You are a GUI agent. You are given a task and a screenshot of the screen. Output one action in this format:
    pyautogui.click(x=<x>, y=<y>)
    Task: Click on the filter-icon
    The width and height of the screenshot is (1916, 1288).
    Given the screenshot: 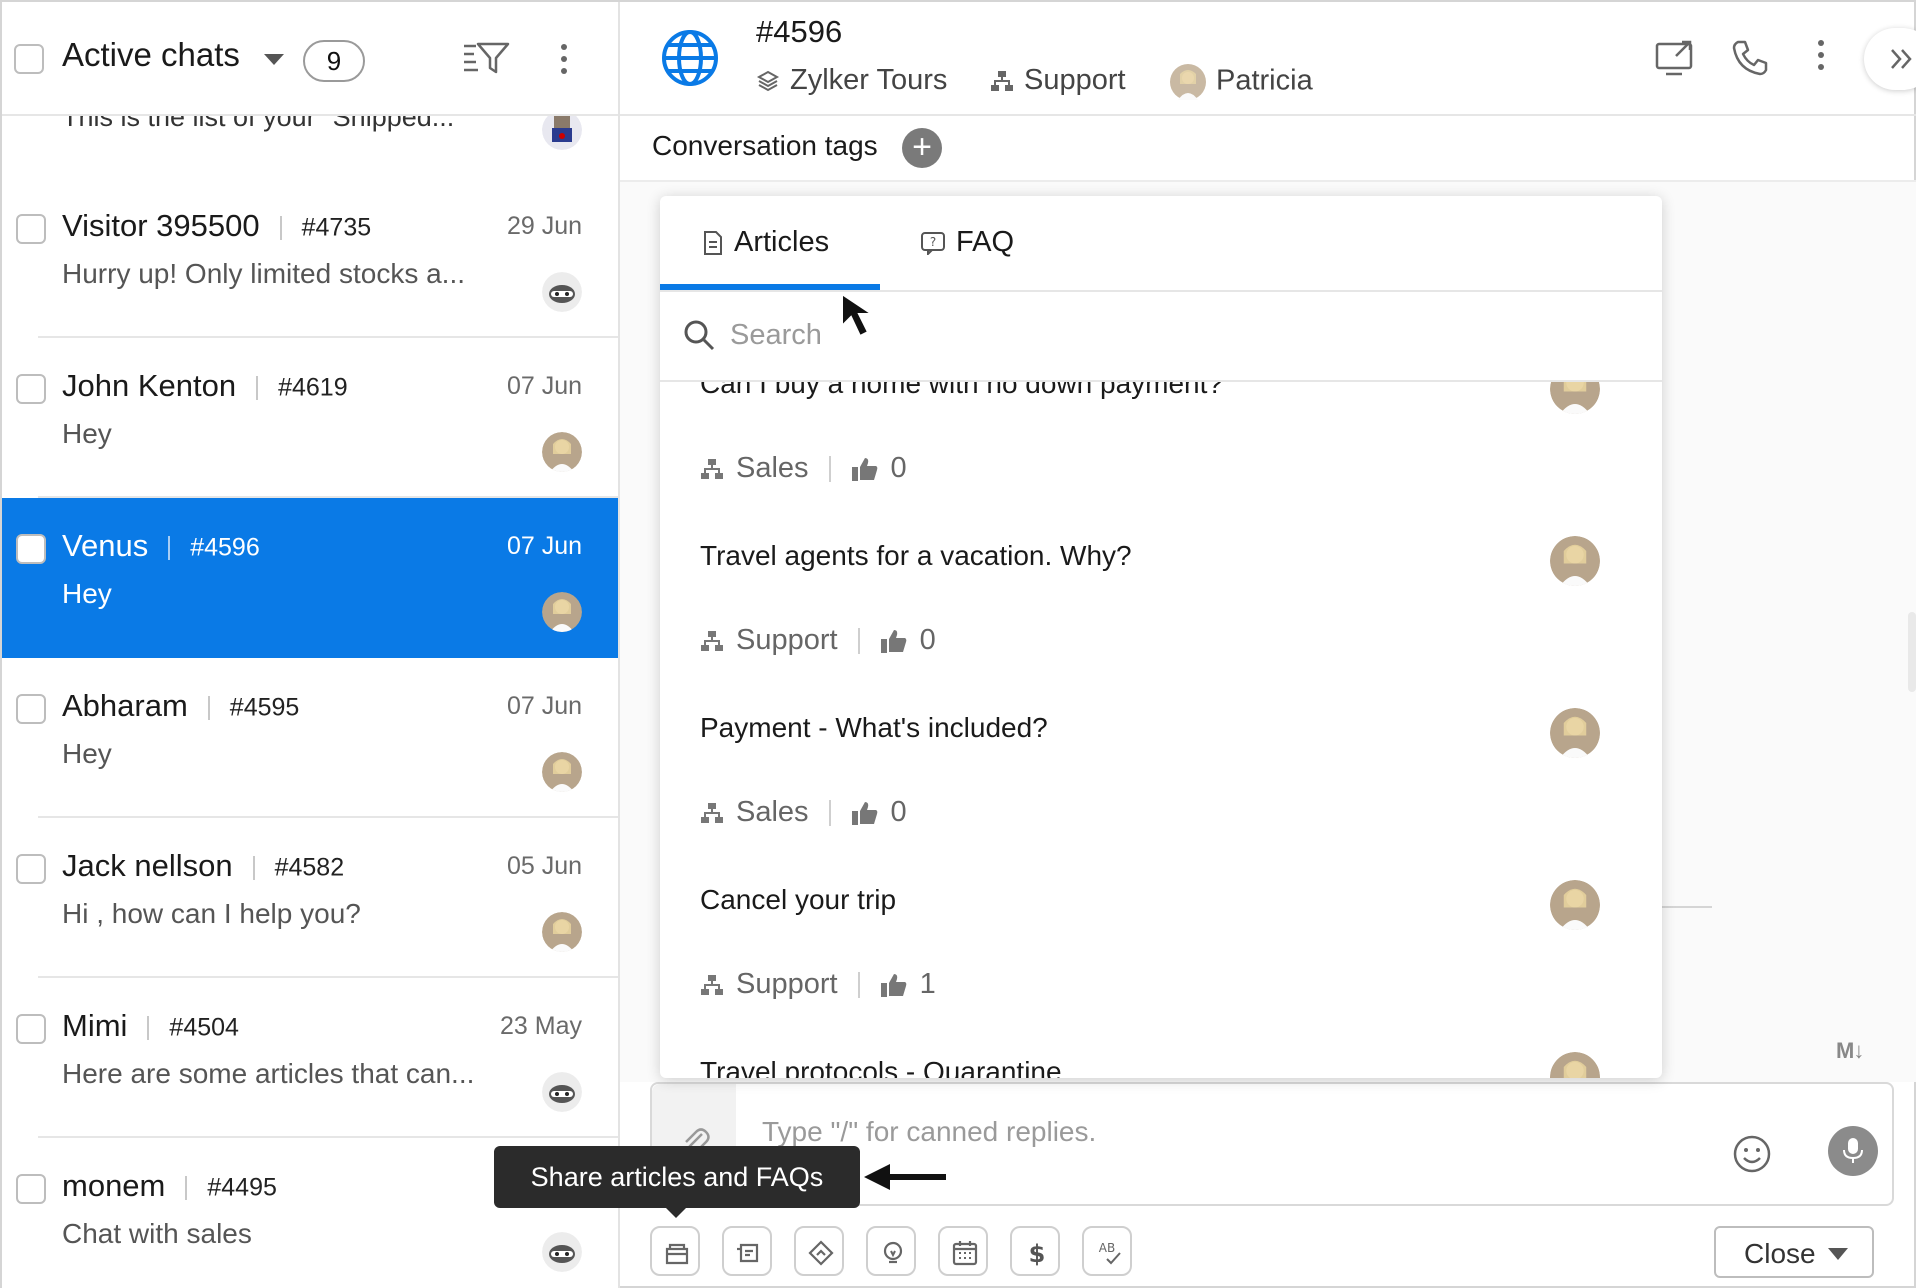 What is the action you would take?
    pyautogui.click(x=486, y=58)
    